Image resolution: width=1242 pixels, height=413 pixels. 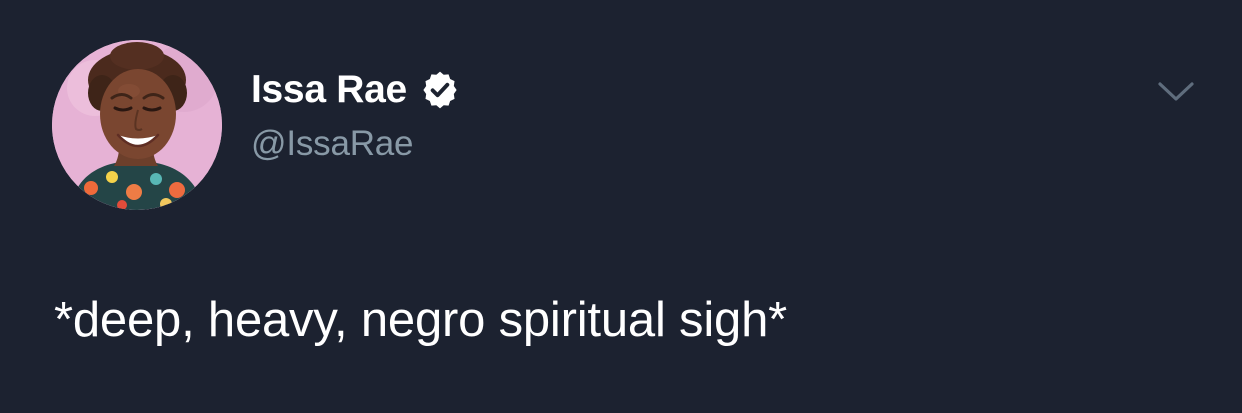 I want to click on author-name-row: Issa Rae, so click(x=356, y=90).